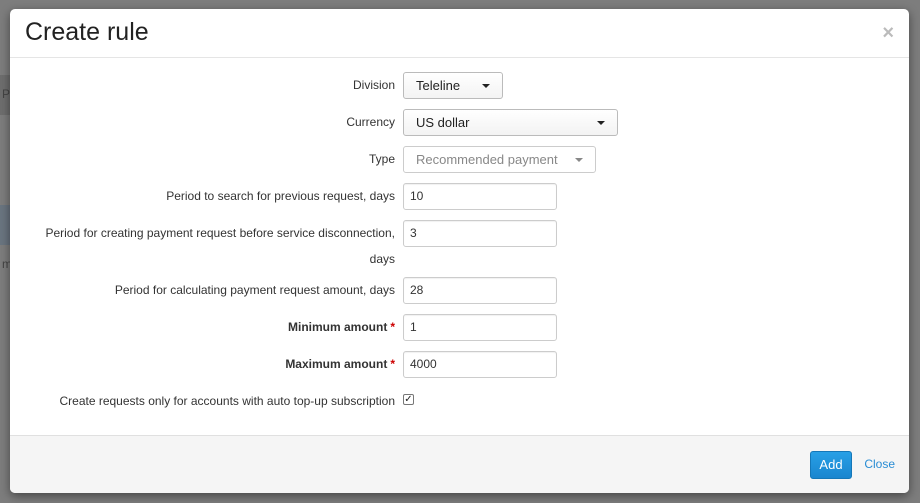 This screenshot has height=503, width=920. Describe the element at coordinates (373, 85) in the screenshot. I see `division-label: Division` at that location.